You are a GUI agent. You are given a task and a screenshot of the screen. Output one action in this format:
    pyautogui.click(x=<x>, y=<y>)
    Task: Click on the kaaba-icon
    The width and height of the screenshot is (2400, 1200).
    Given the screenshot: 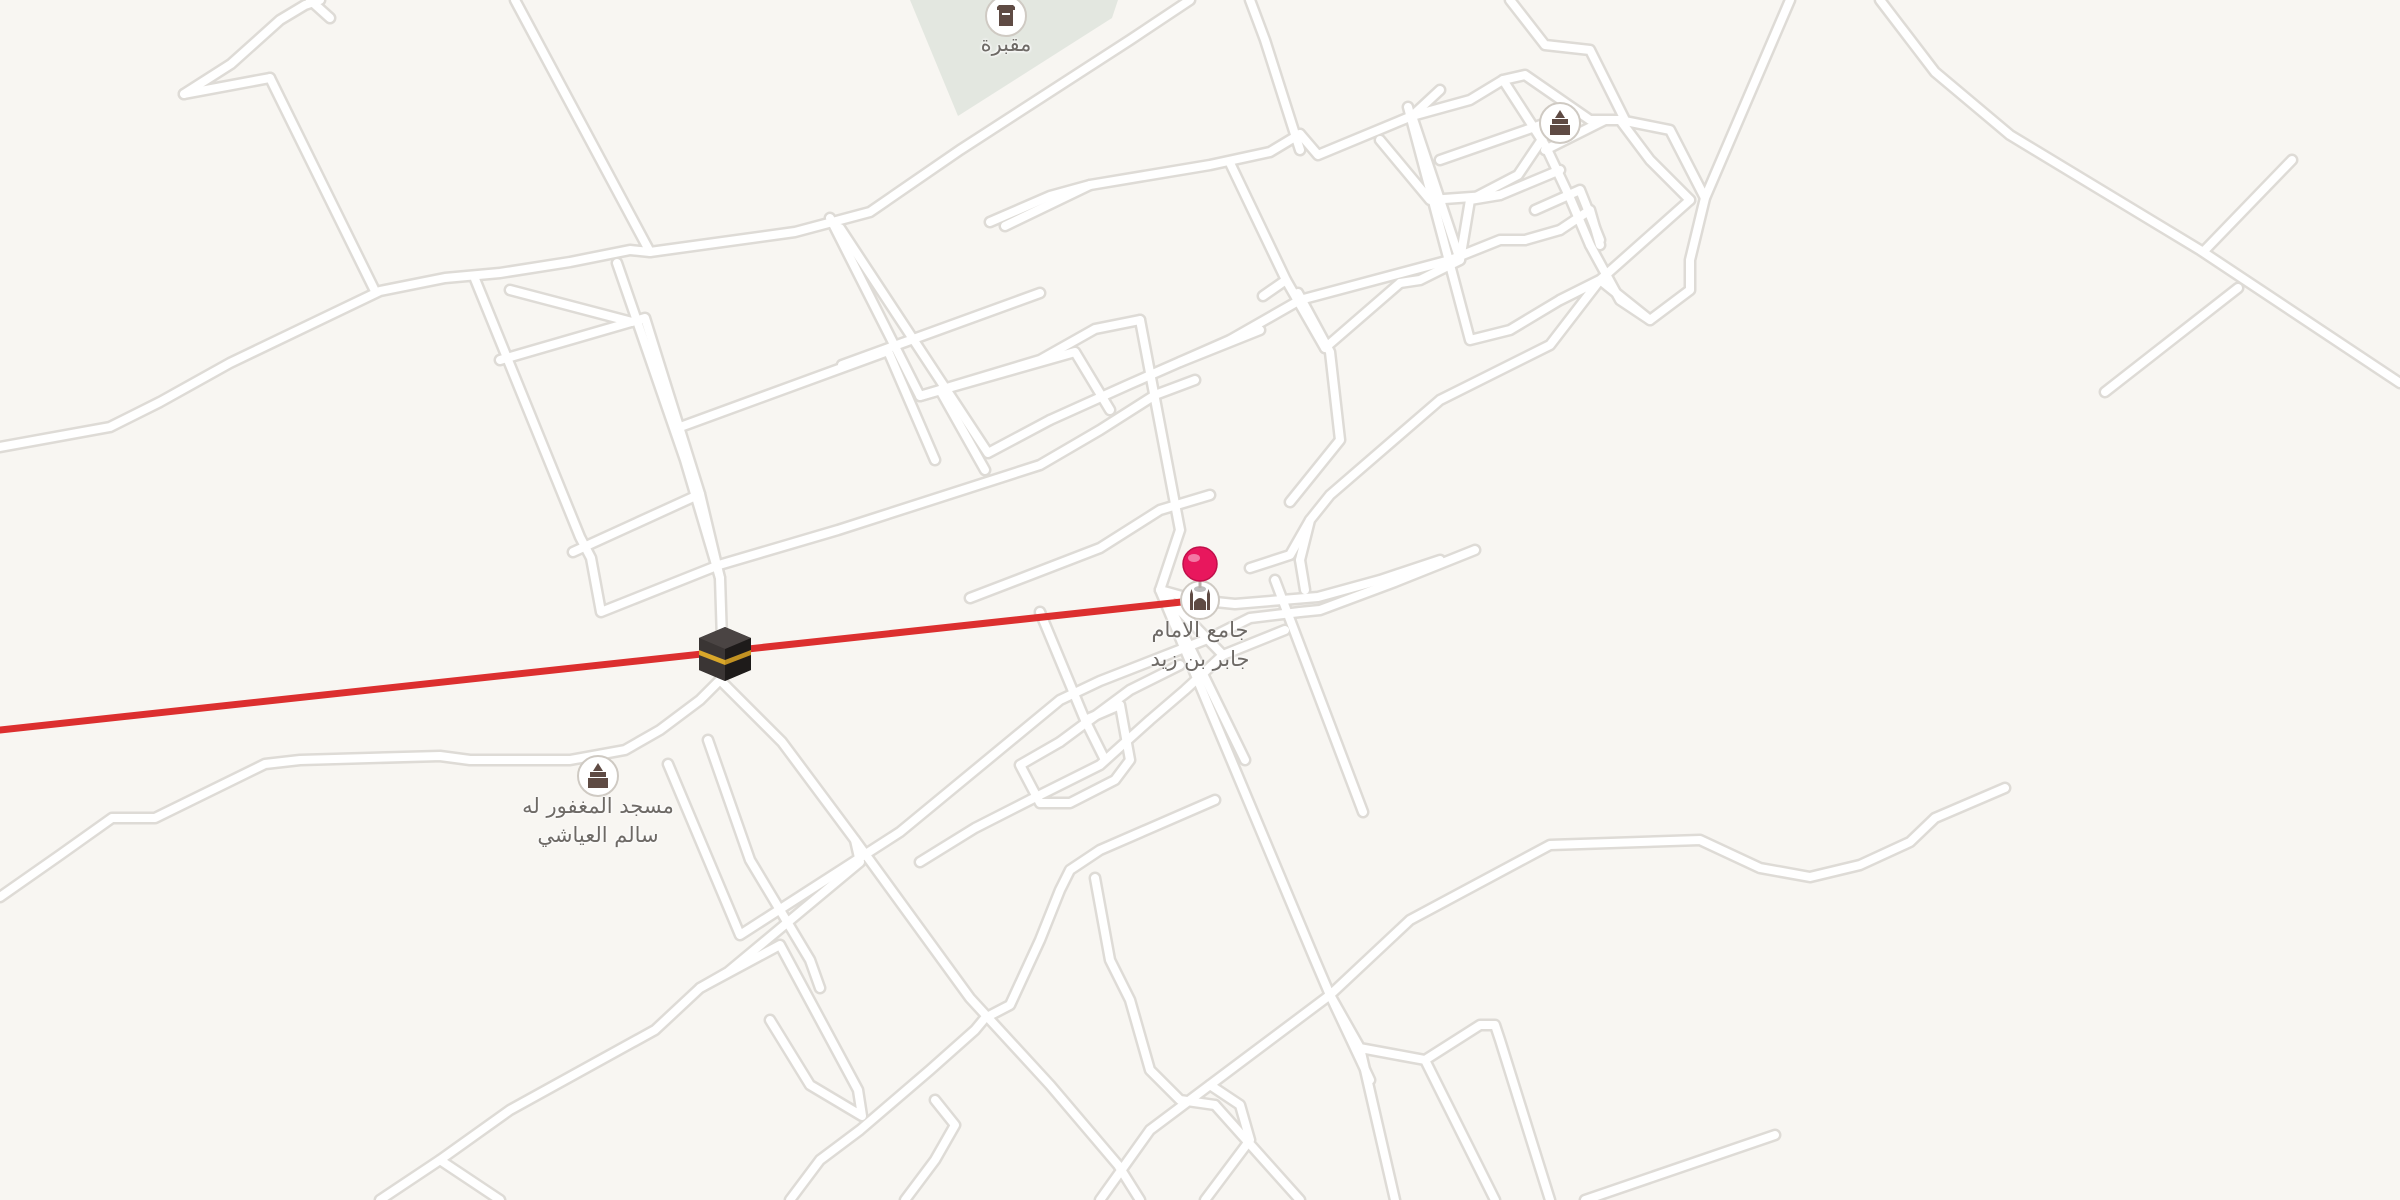 What is the action you would take?
    pyautogui.click(x=725, y=654)
    